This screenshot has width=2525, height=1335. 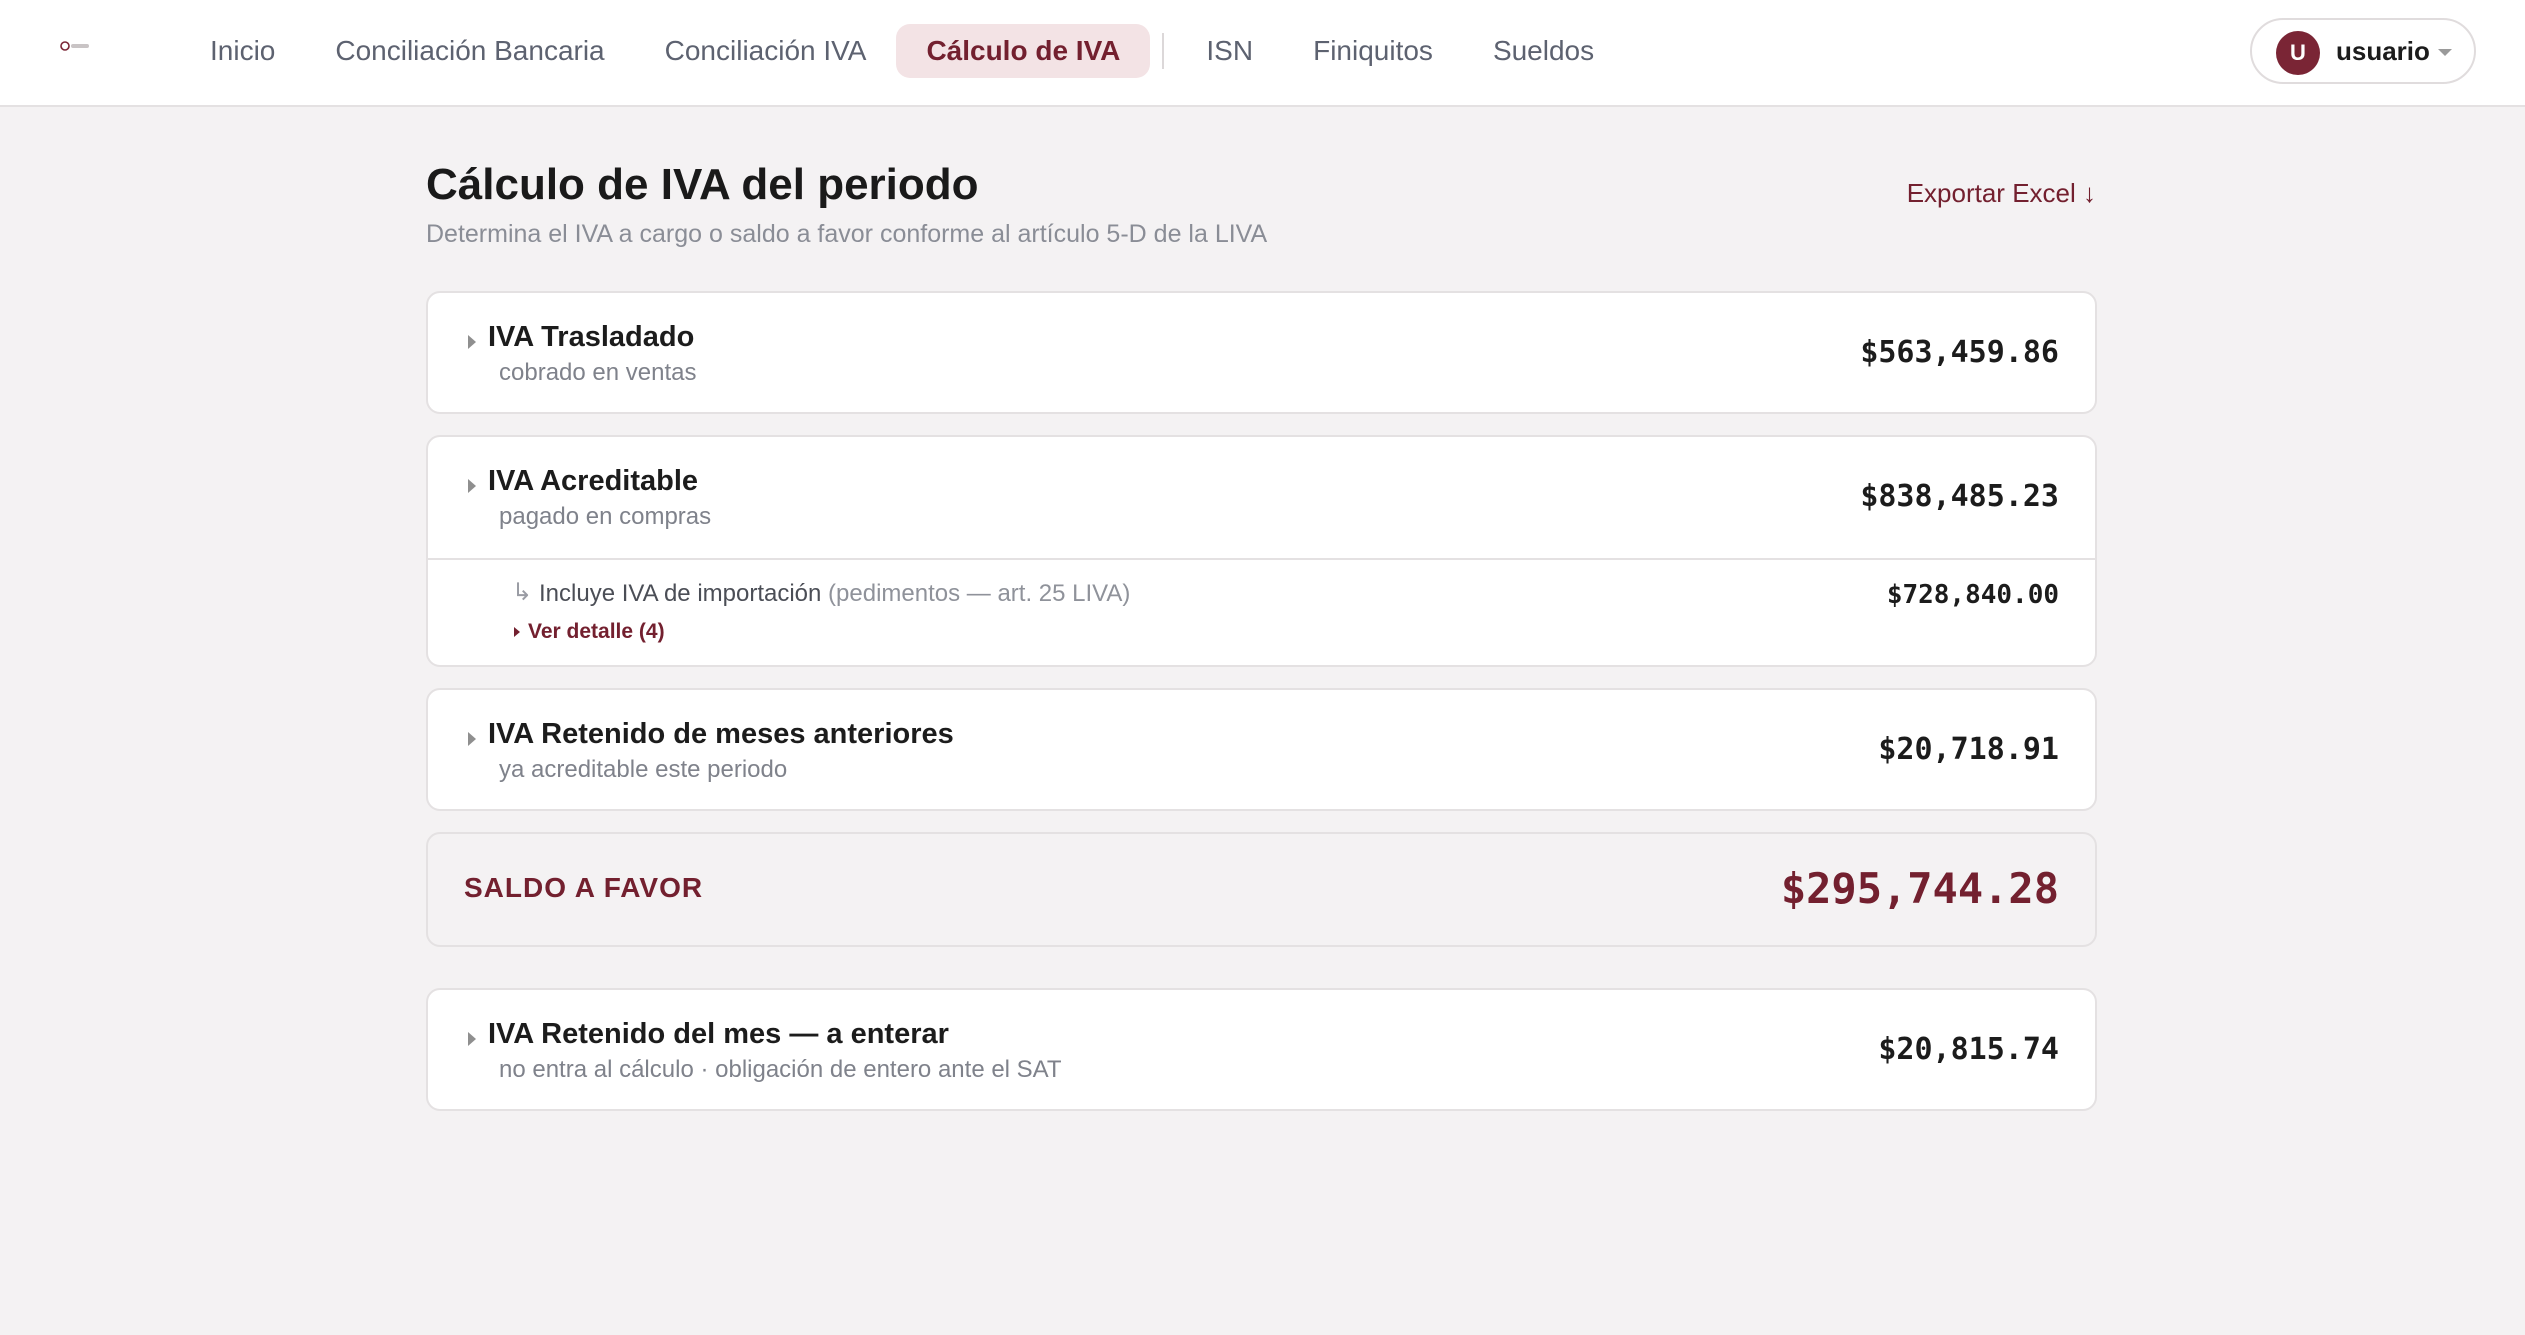 What do you see at coordinates (591, 337) in the screenshot?
I see `row-title: IVA Trasladado` at bounding box center [591, 337].